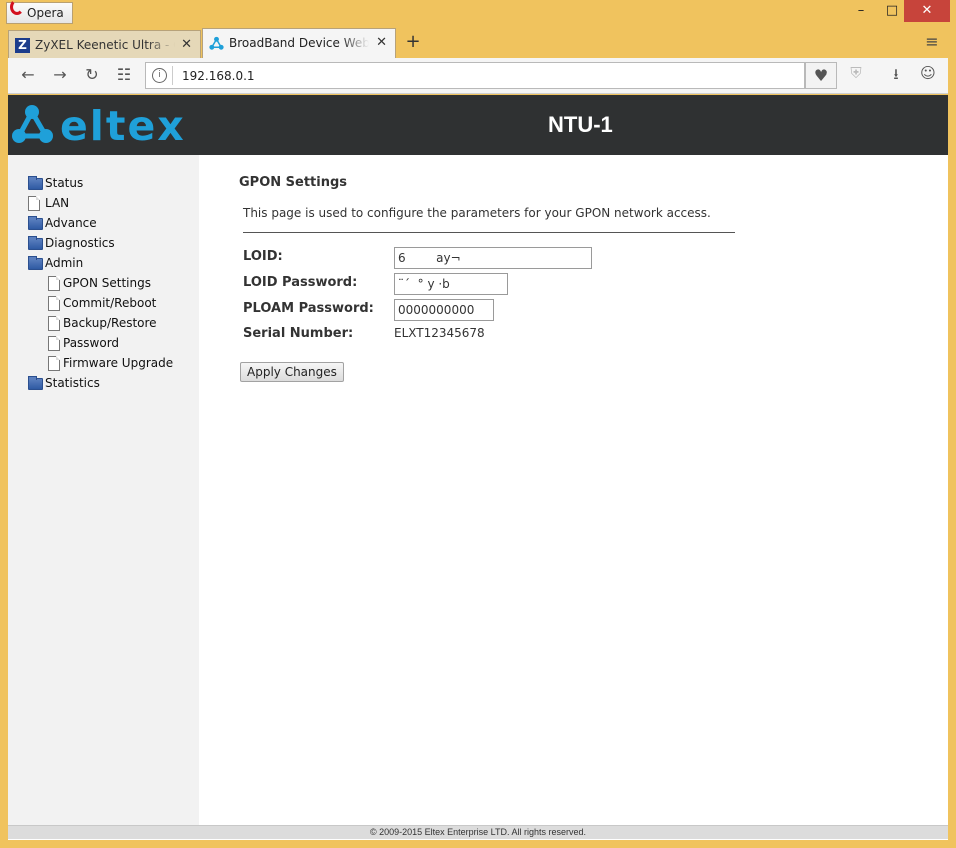 The height and width of the screenshot is (848, 956). Describe the element at coordinates (308, 308) in the screenshot. I see `ploam-password-label: PLOAM Password:` at that location.